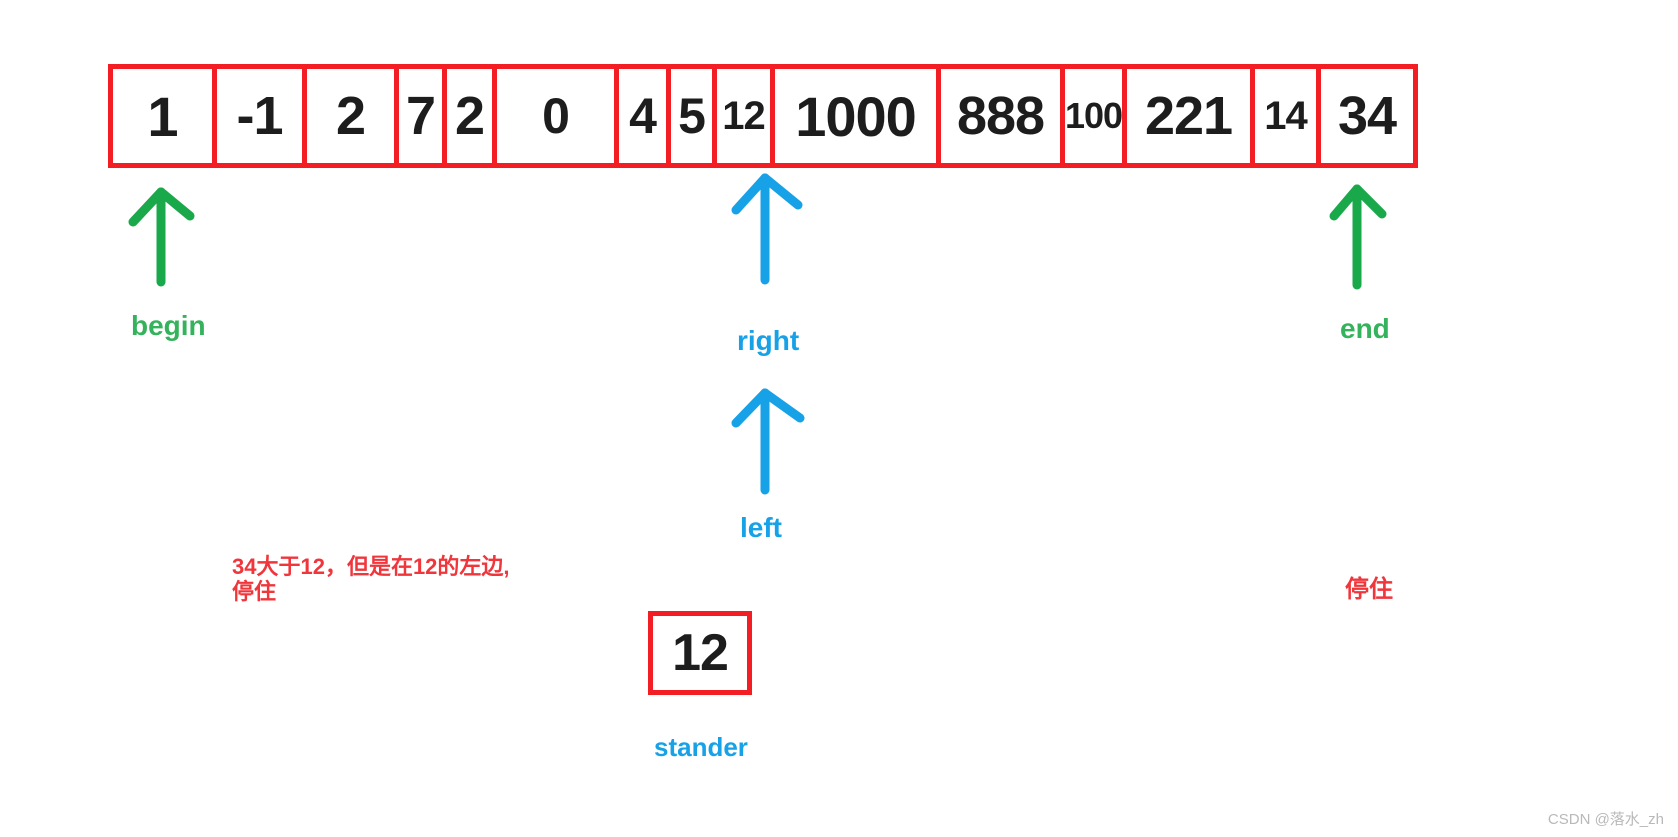 The width and height of the screenshot is (1678, 837). I want to click on array-cell: 34, so click(1367, 116).